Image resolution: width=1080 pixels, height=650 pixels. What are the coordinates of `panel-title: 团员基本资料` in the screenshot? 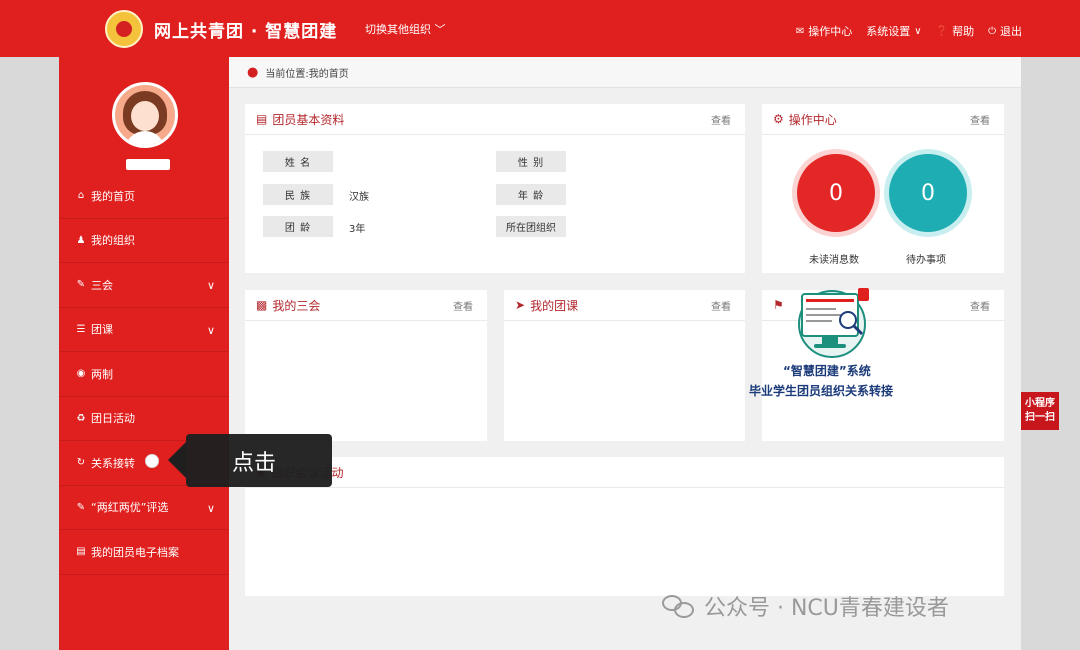 It's located at (308, 119).